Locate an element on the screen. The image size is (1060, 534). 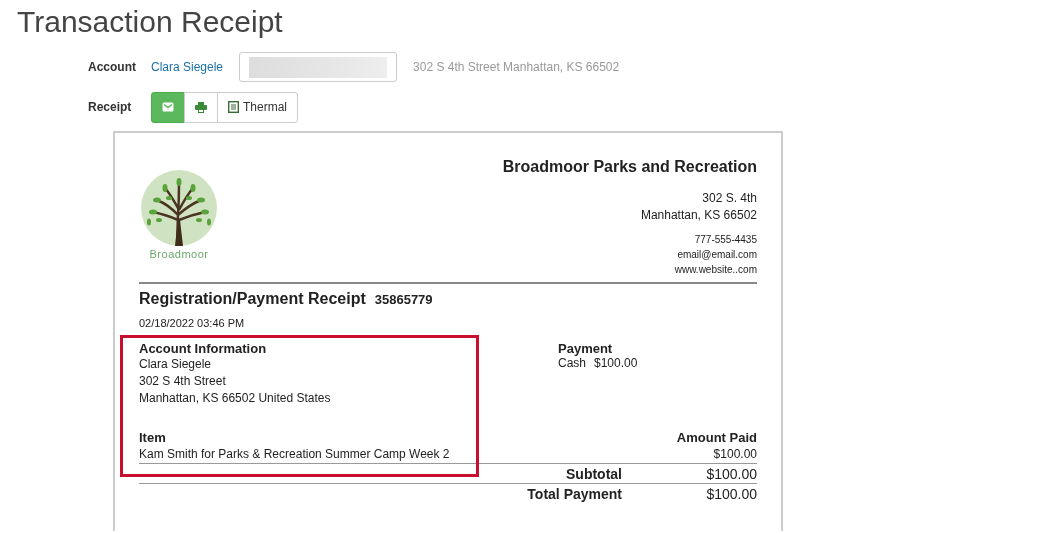
page-title: Transaction Receipt is located at coordinates (150, 22).